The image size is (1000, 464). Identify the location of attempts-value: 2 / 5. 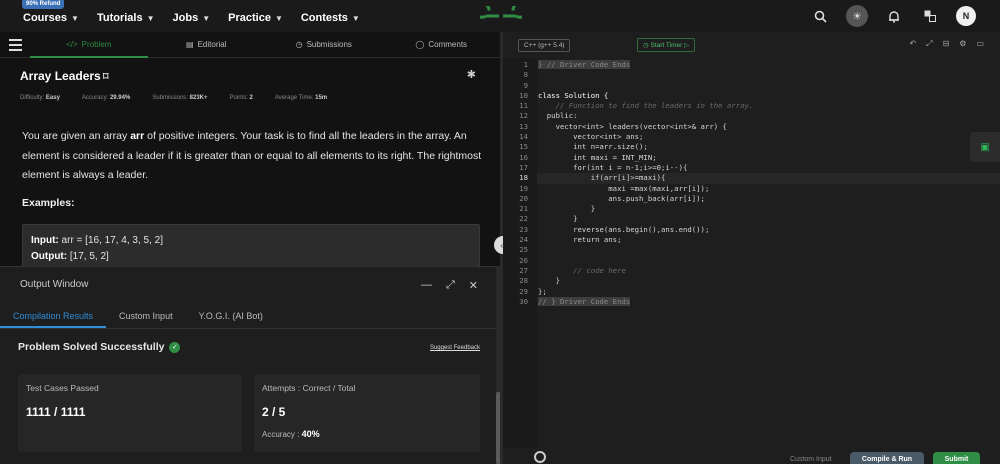
(274, 412).